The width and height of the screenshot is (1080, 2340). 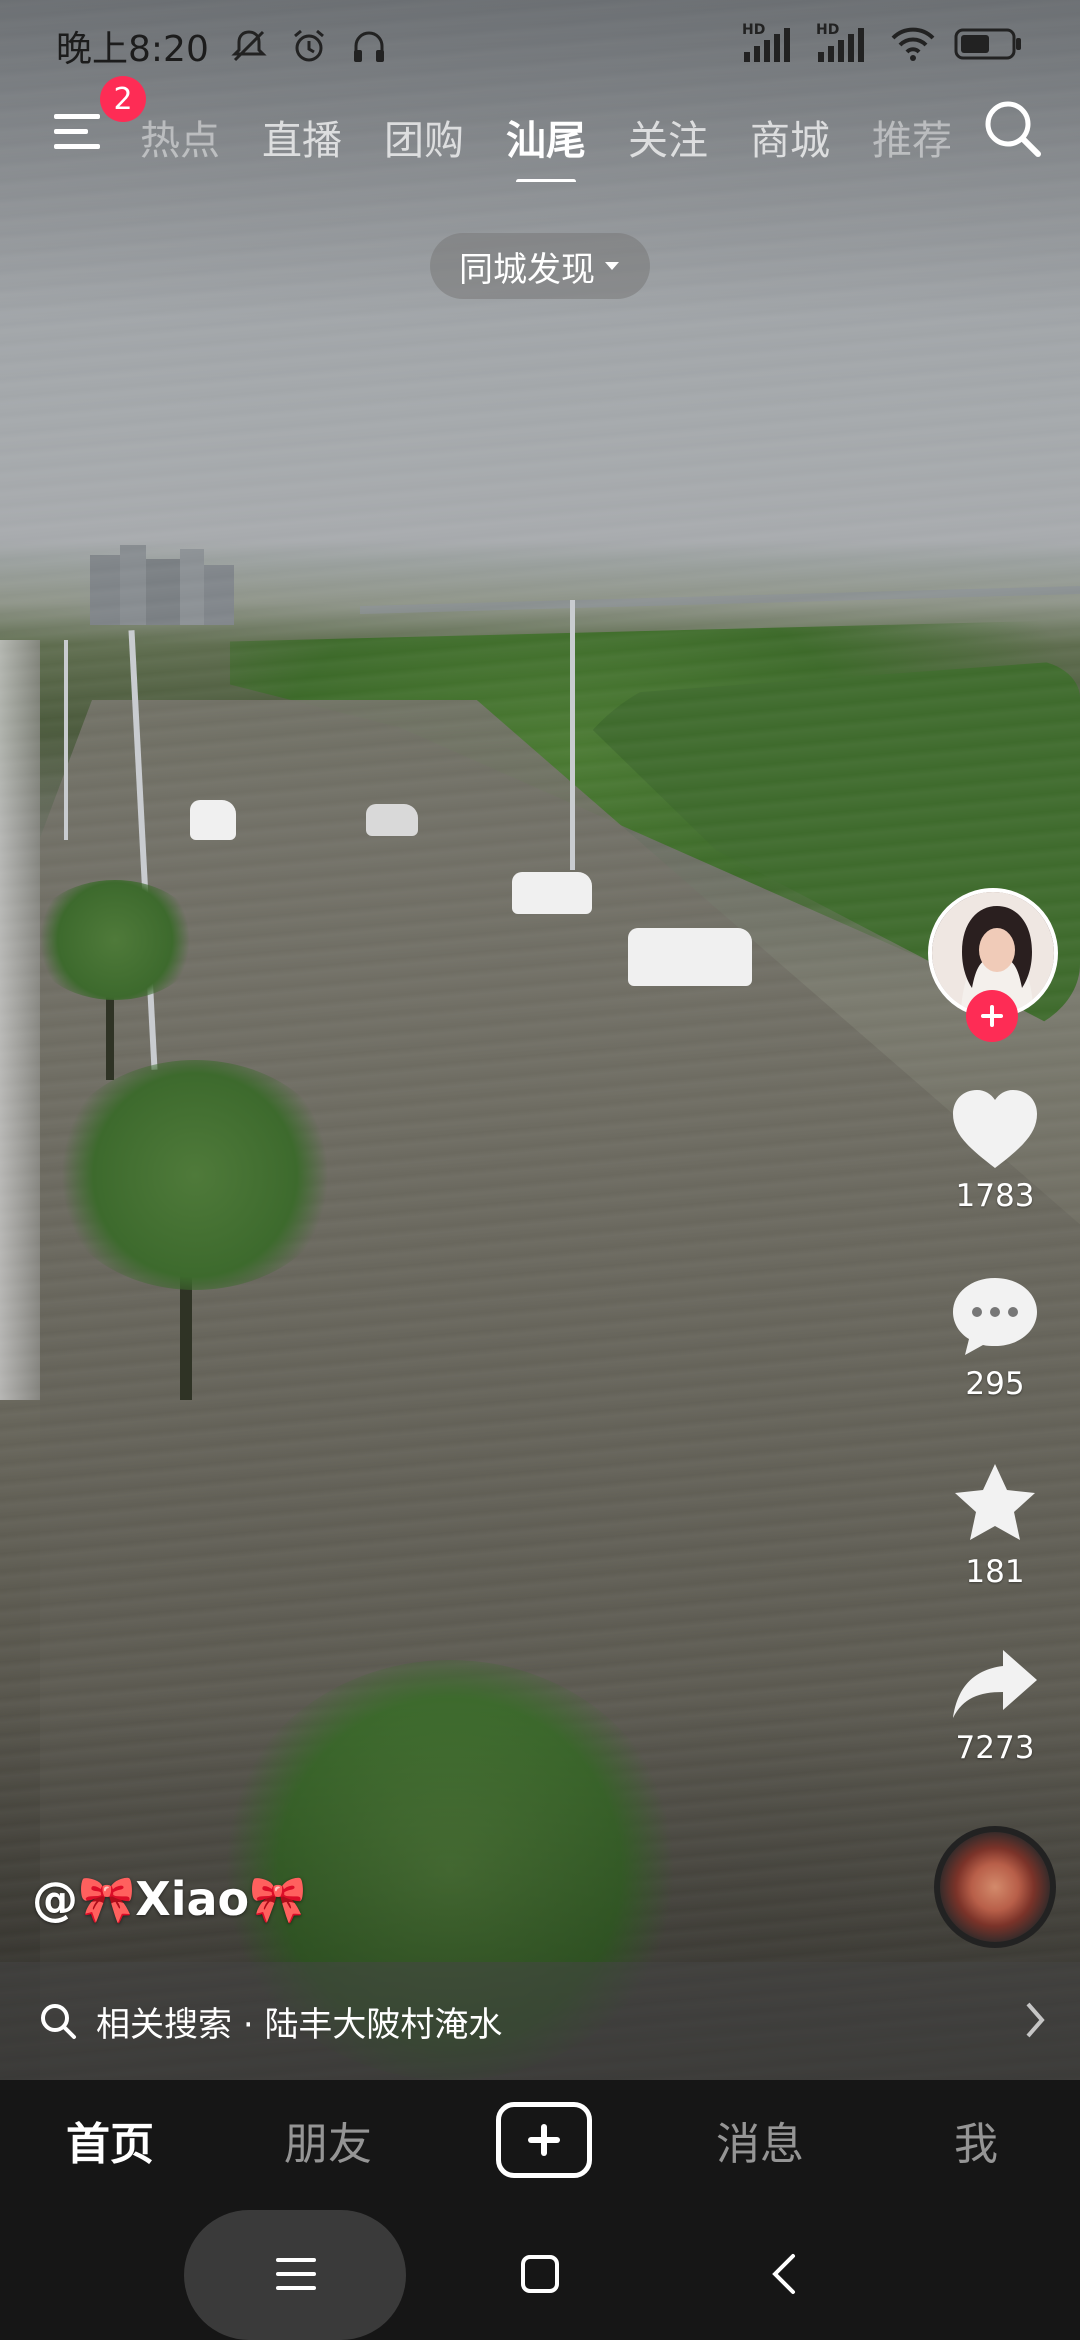 I want to click on favorite-action: 181, so click(x=995, y=1525).